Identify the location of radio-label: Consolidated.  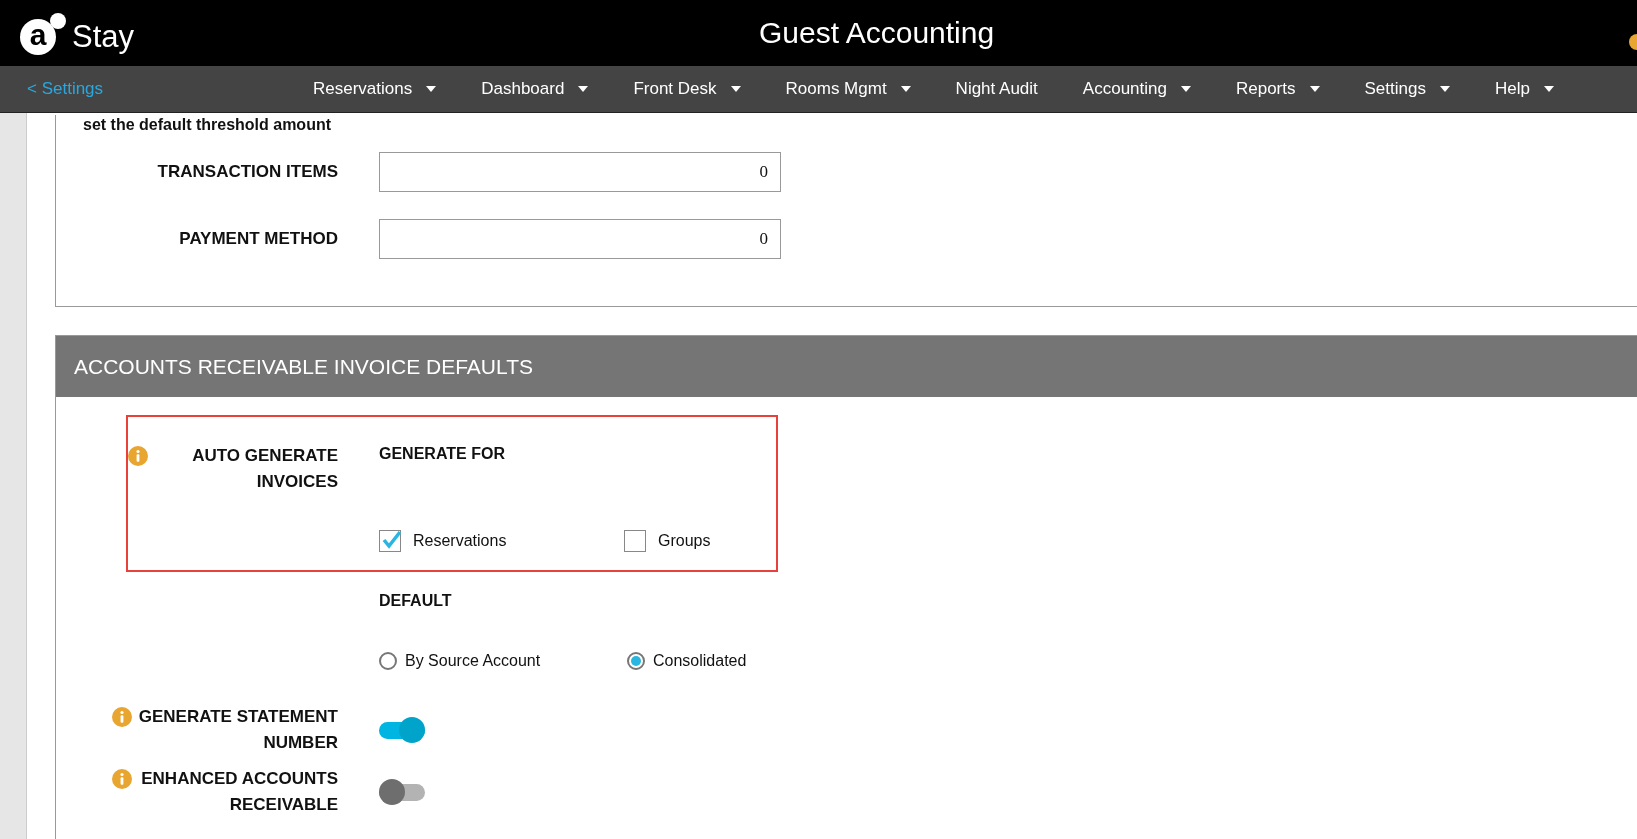
(700, 661).